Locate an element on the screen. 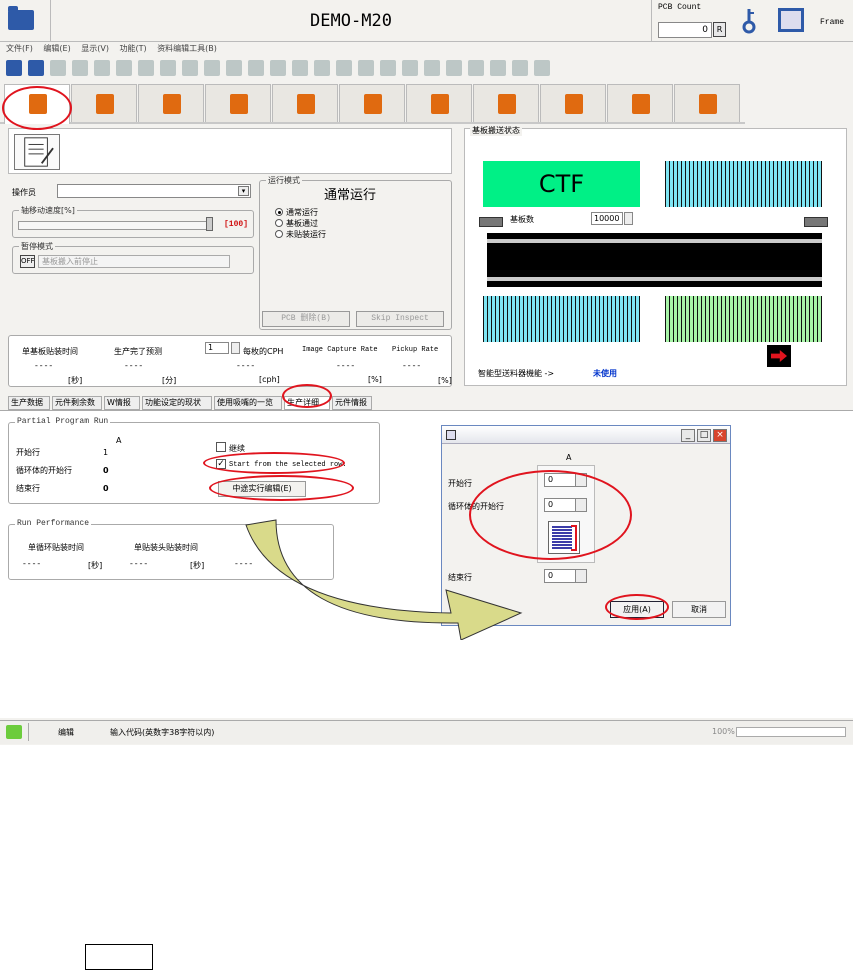 The image size is (853, 970). maximize-button: □ is located at coordinates (704, 435).